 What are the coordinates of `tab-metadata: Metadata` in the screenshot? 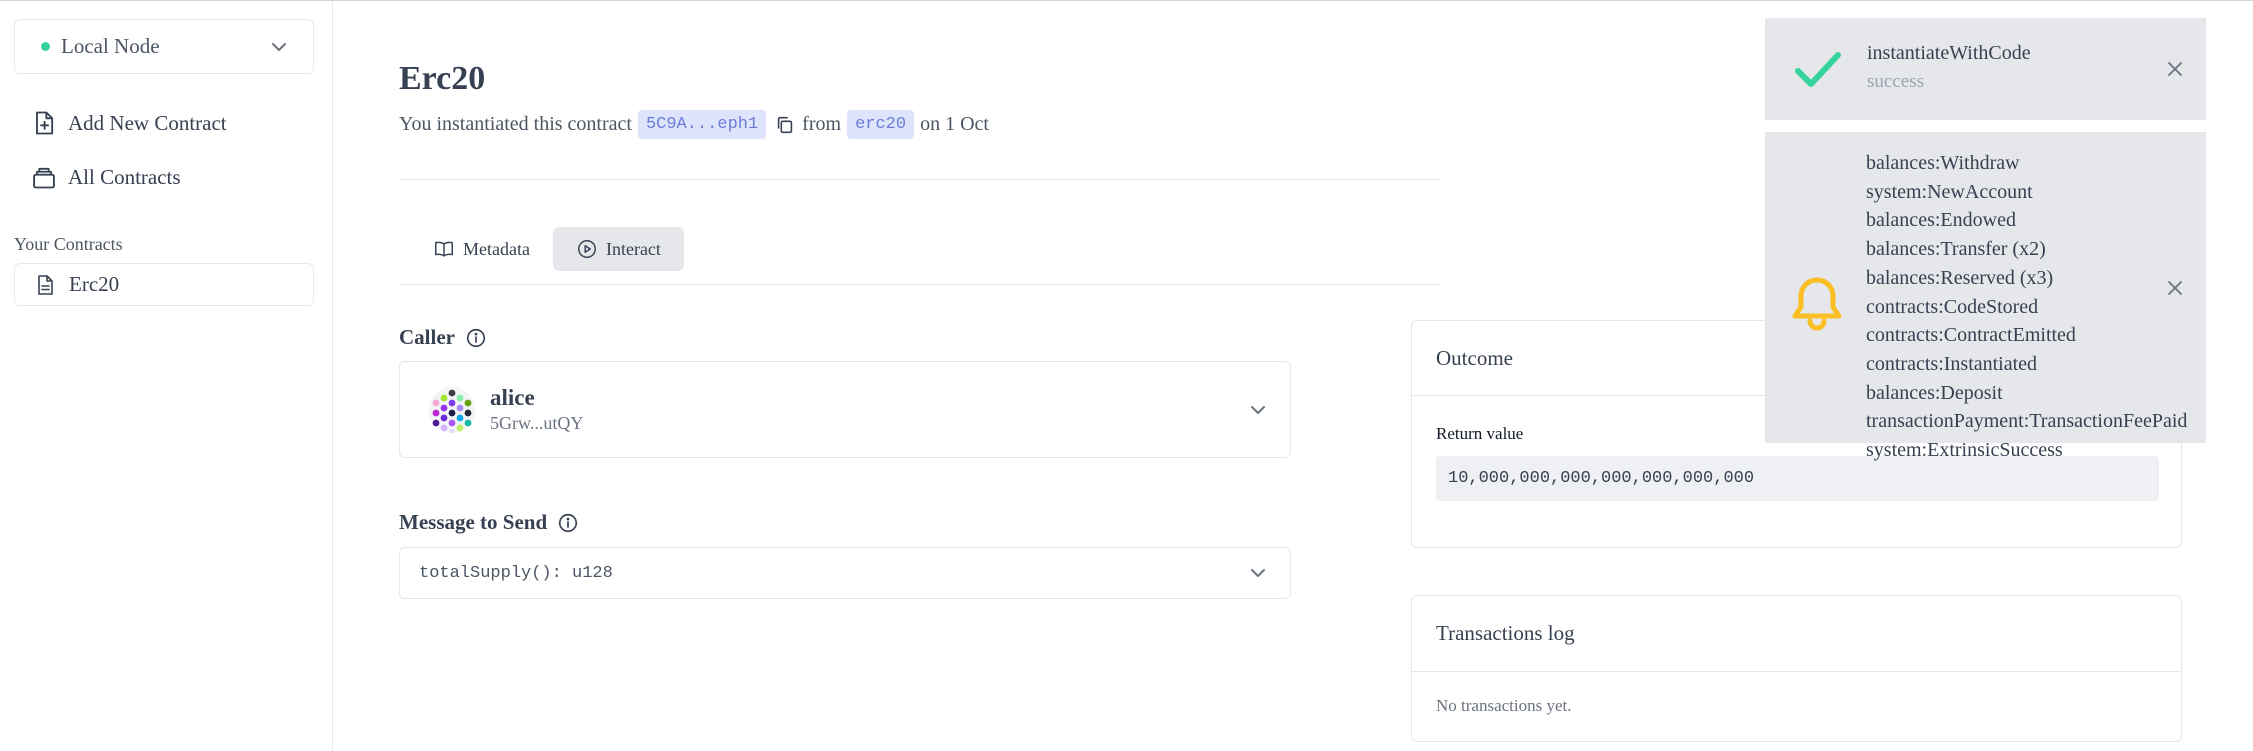 It's located at (481, 249).